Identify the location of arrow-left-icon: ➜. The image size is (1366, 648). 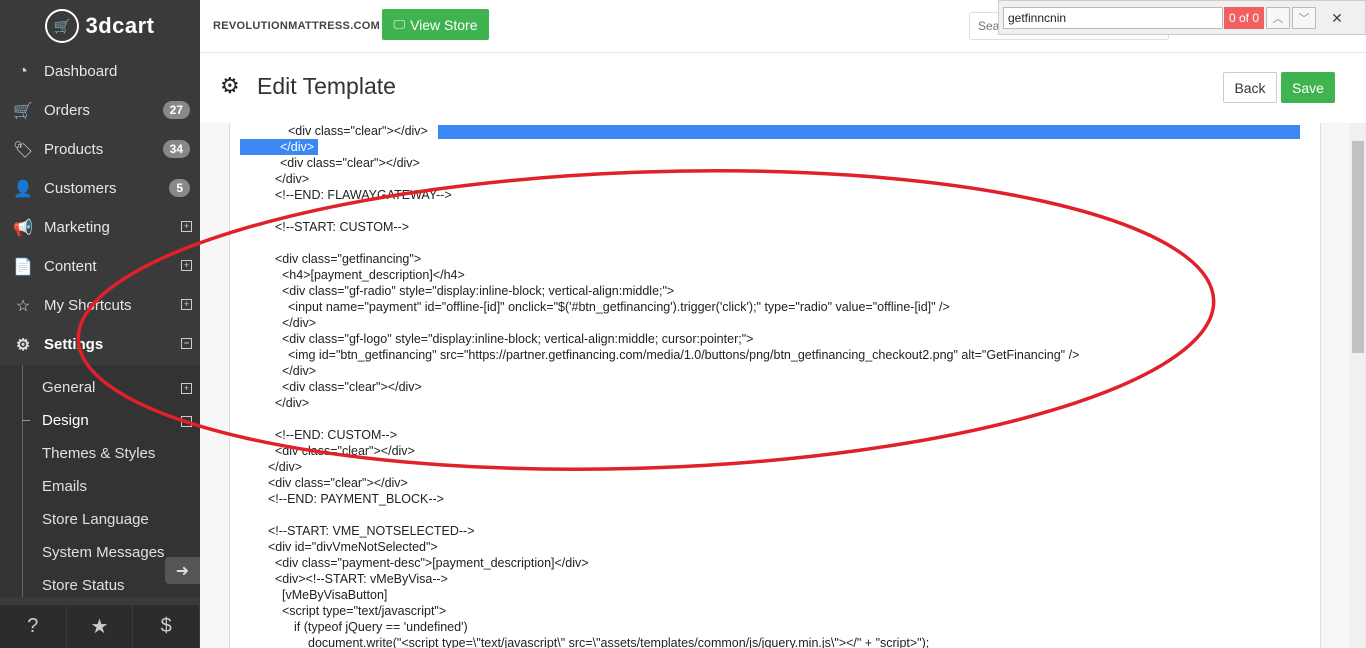
(182, 571).